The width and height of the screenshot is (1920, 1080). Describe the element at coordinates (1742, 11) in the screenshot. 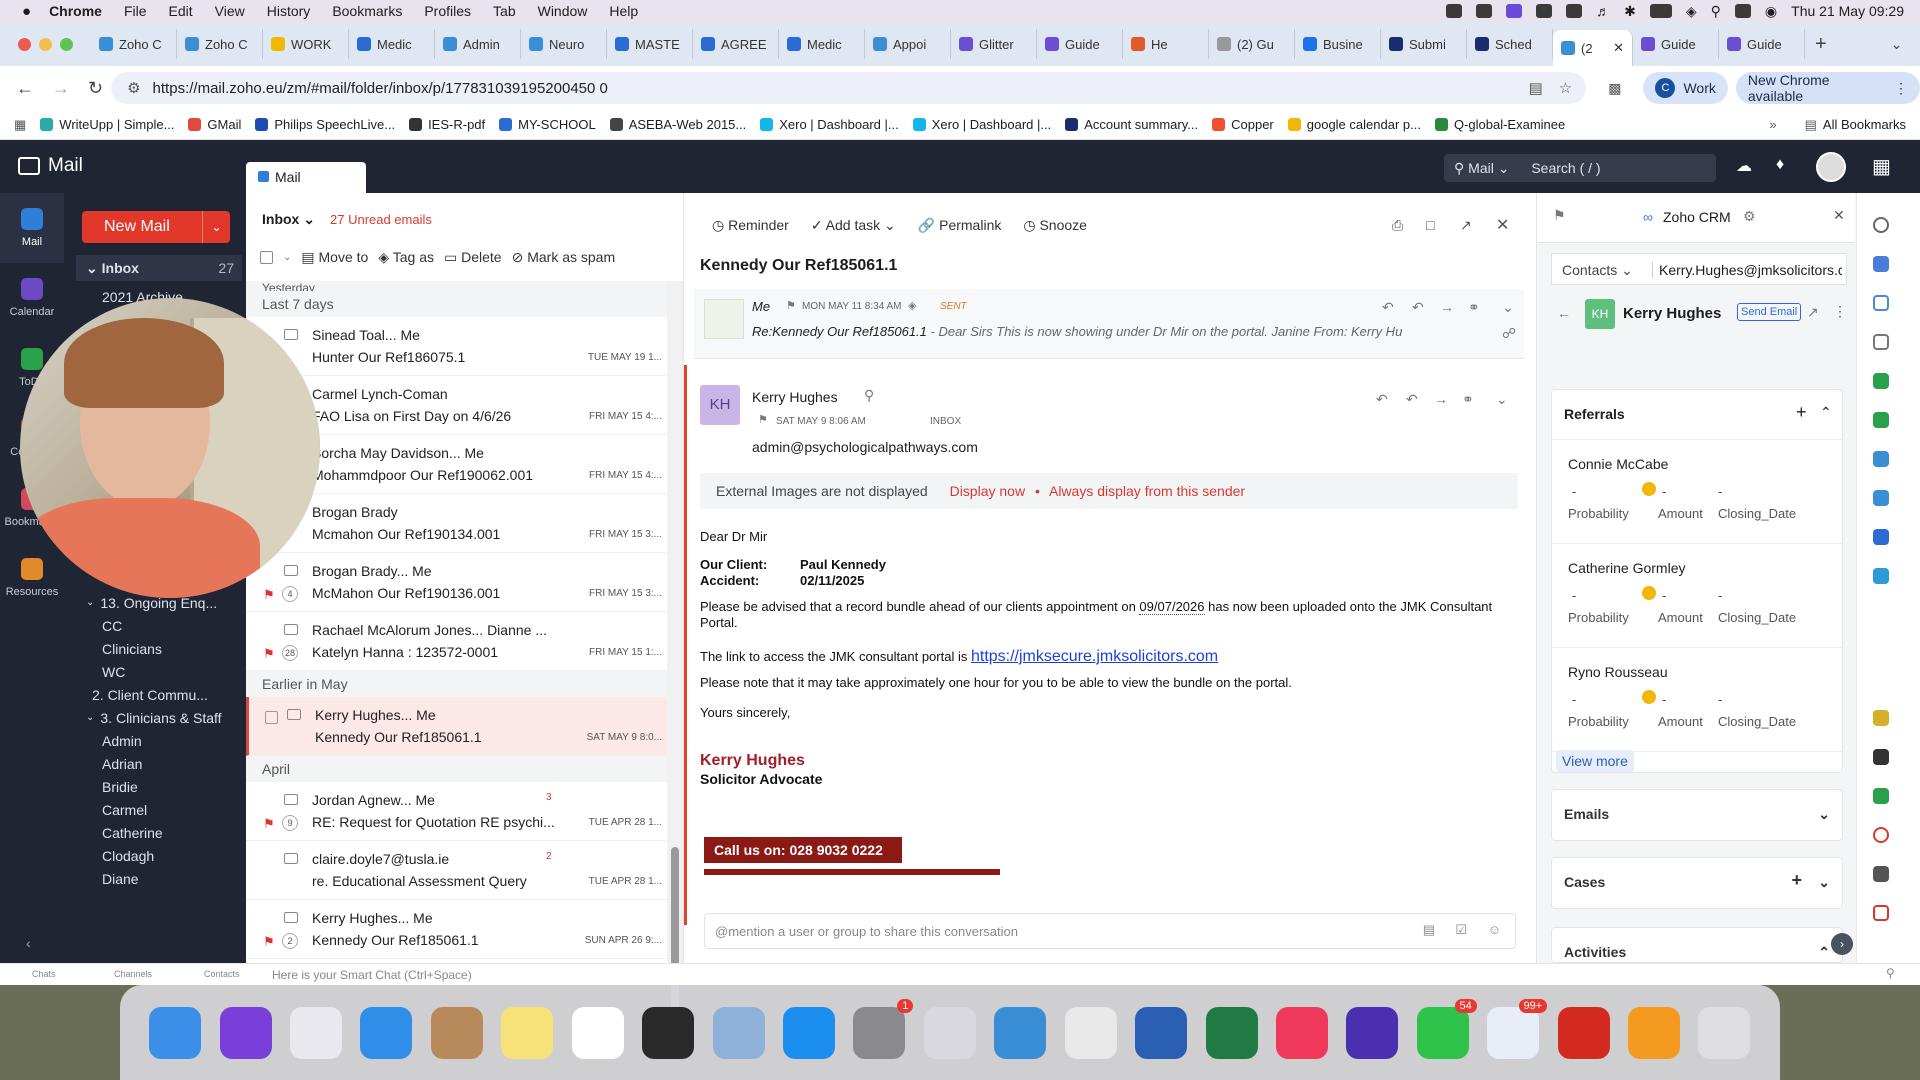

I see `control-center-icon` at that location.